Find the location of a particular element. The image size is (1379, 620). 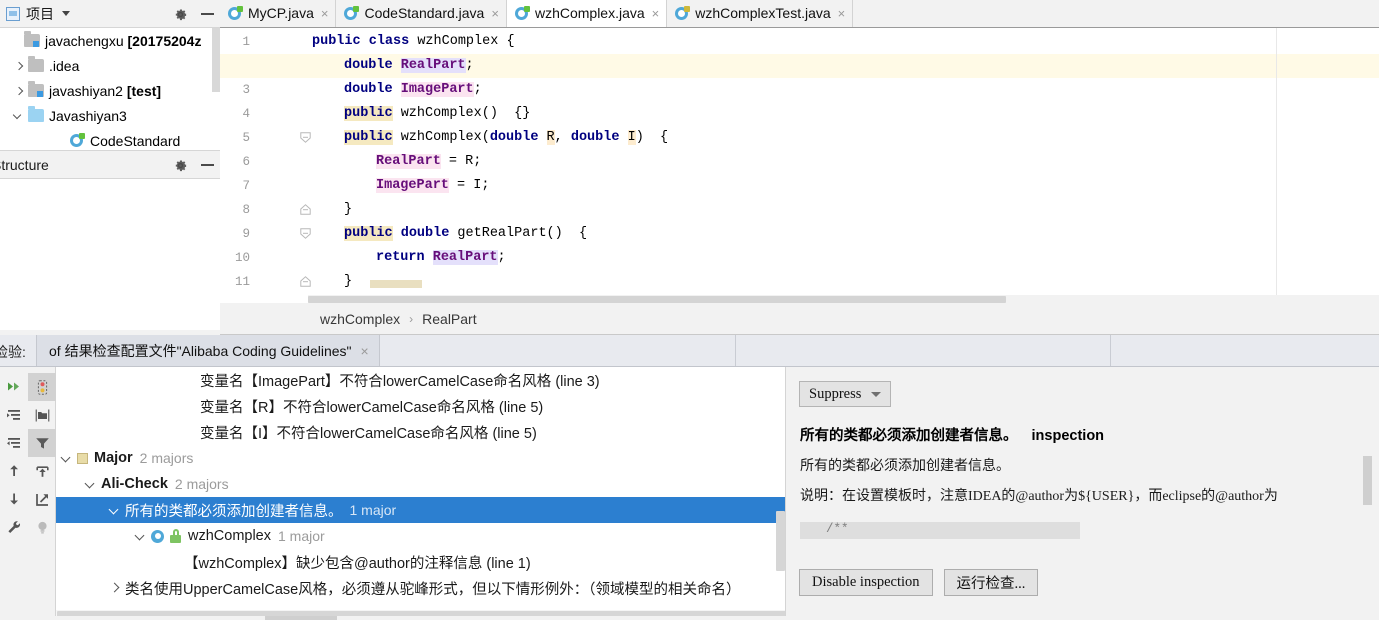

code-token: ) { is located at coordinates (652, 137).